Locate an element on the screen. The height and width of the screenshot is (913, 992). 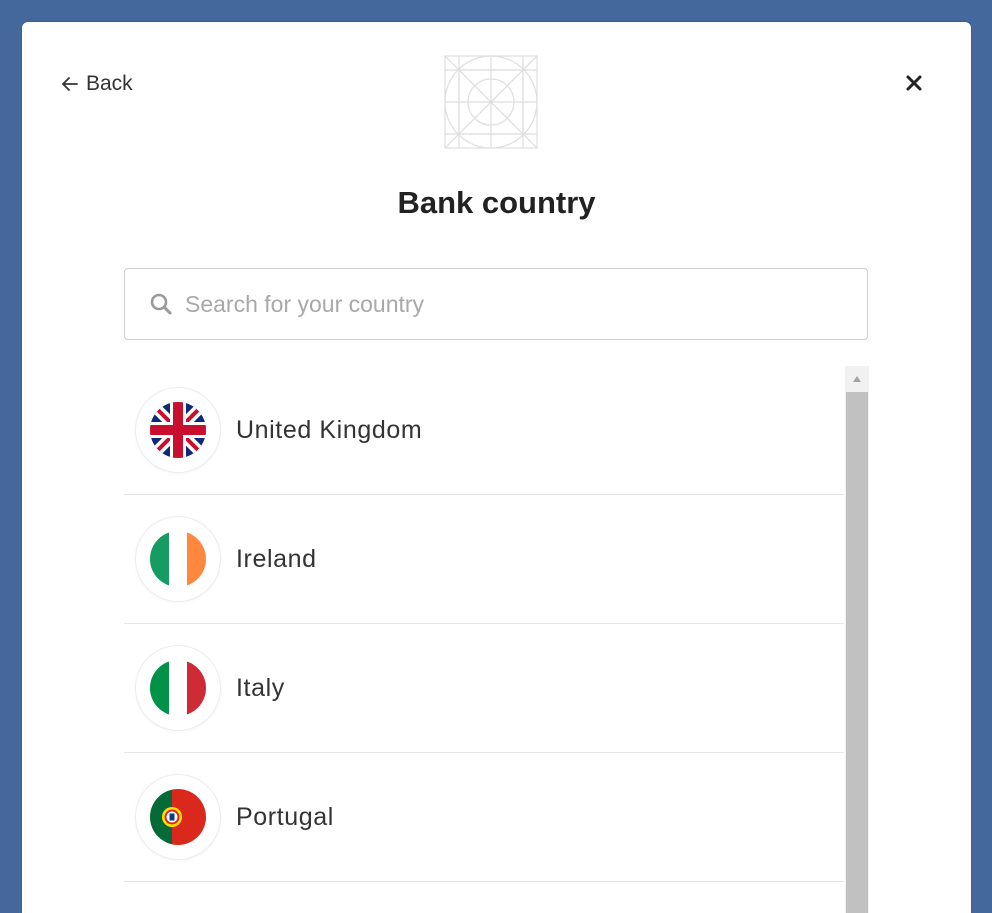
italy-flag-icon is located at coordinates (178, 688).